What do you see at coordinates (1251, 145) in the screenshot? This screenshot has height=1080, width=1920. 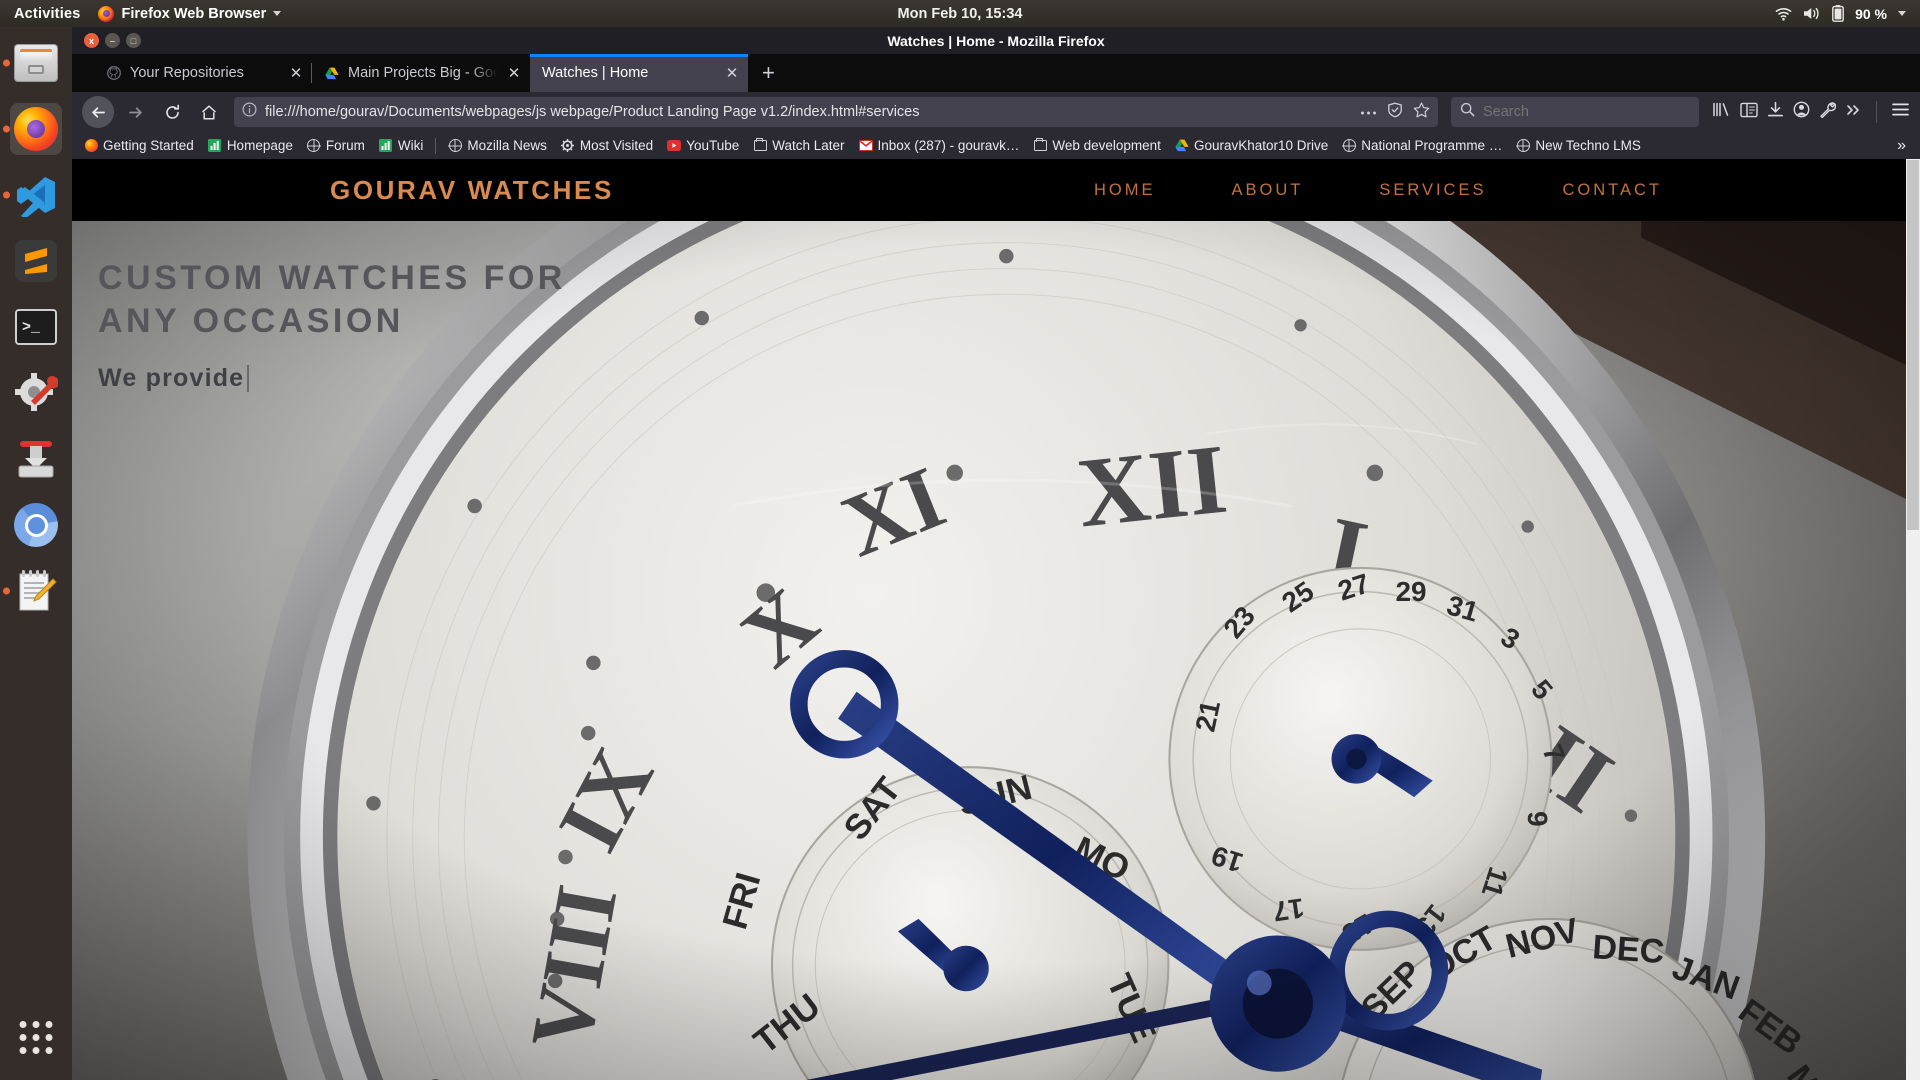 I see `bookmark-gouravkhator10-drive: GouravKhator10 Drive` at bounding box center [1251, 145].